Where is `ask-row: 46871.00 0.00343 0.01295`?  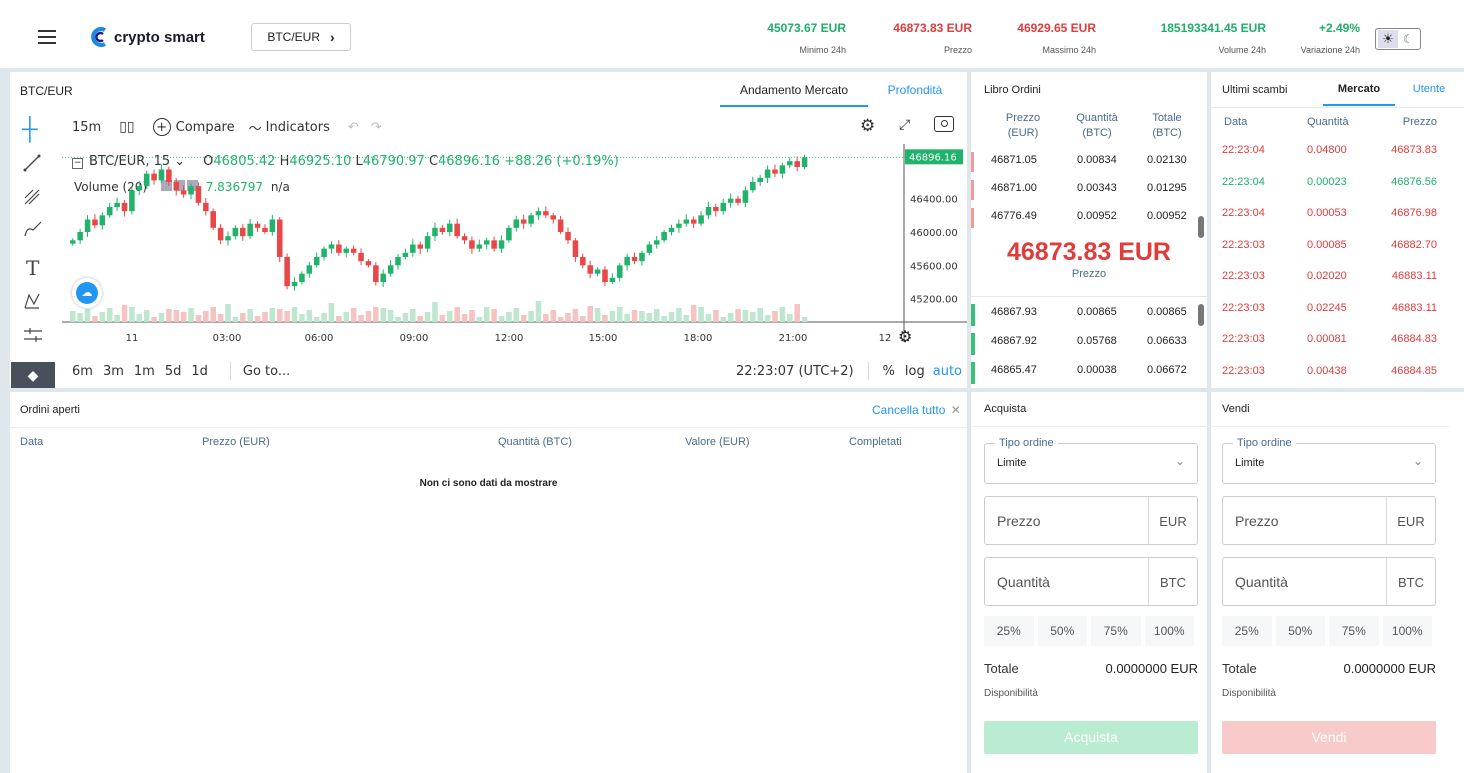 ask-row: 46871.00 0.00343 0.01295 is located at coordinates (1084, 190).